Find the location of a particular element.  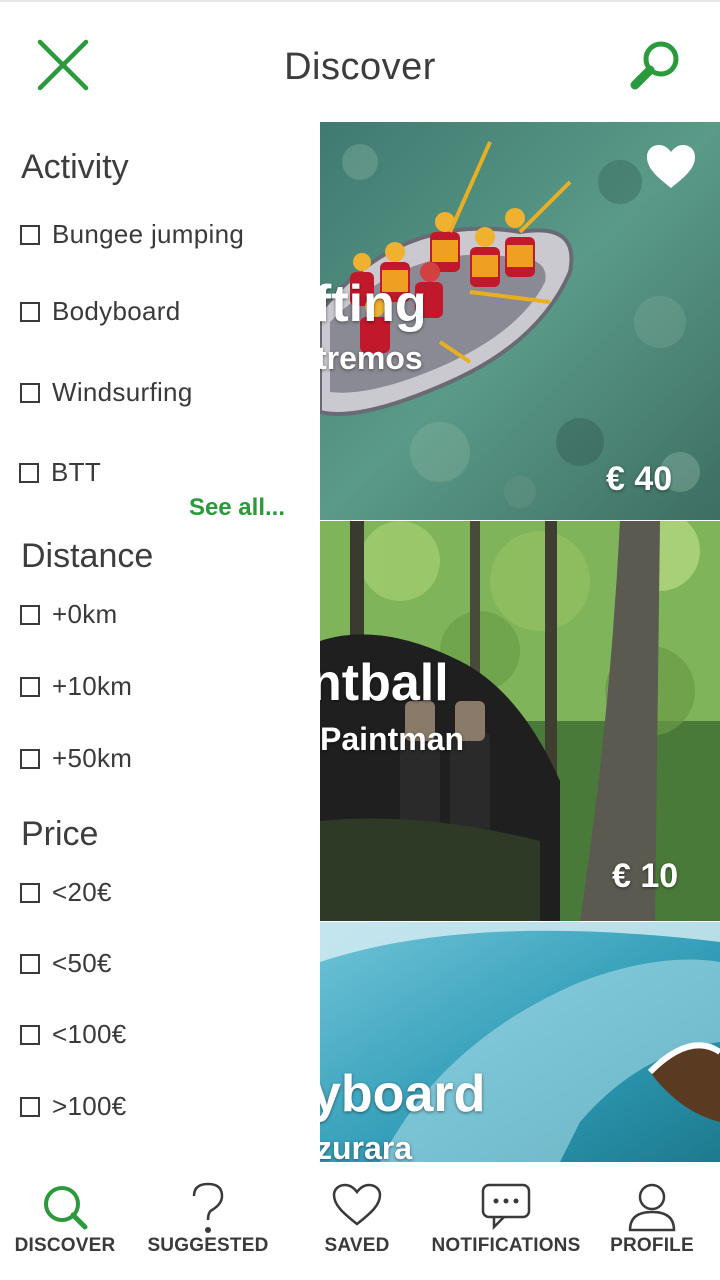

card-subtitle: zurara is located at coordinates (366, 1146).